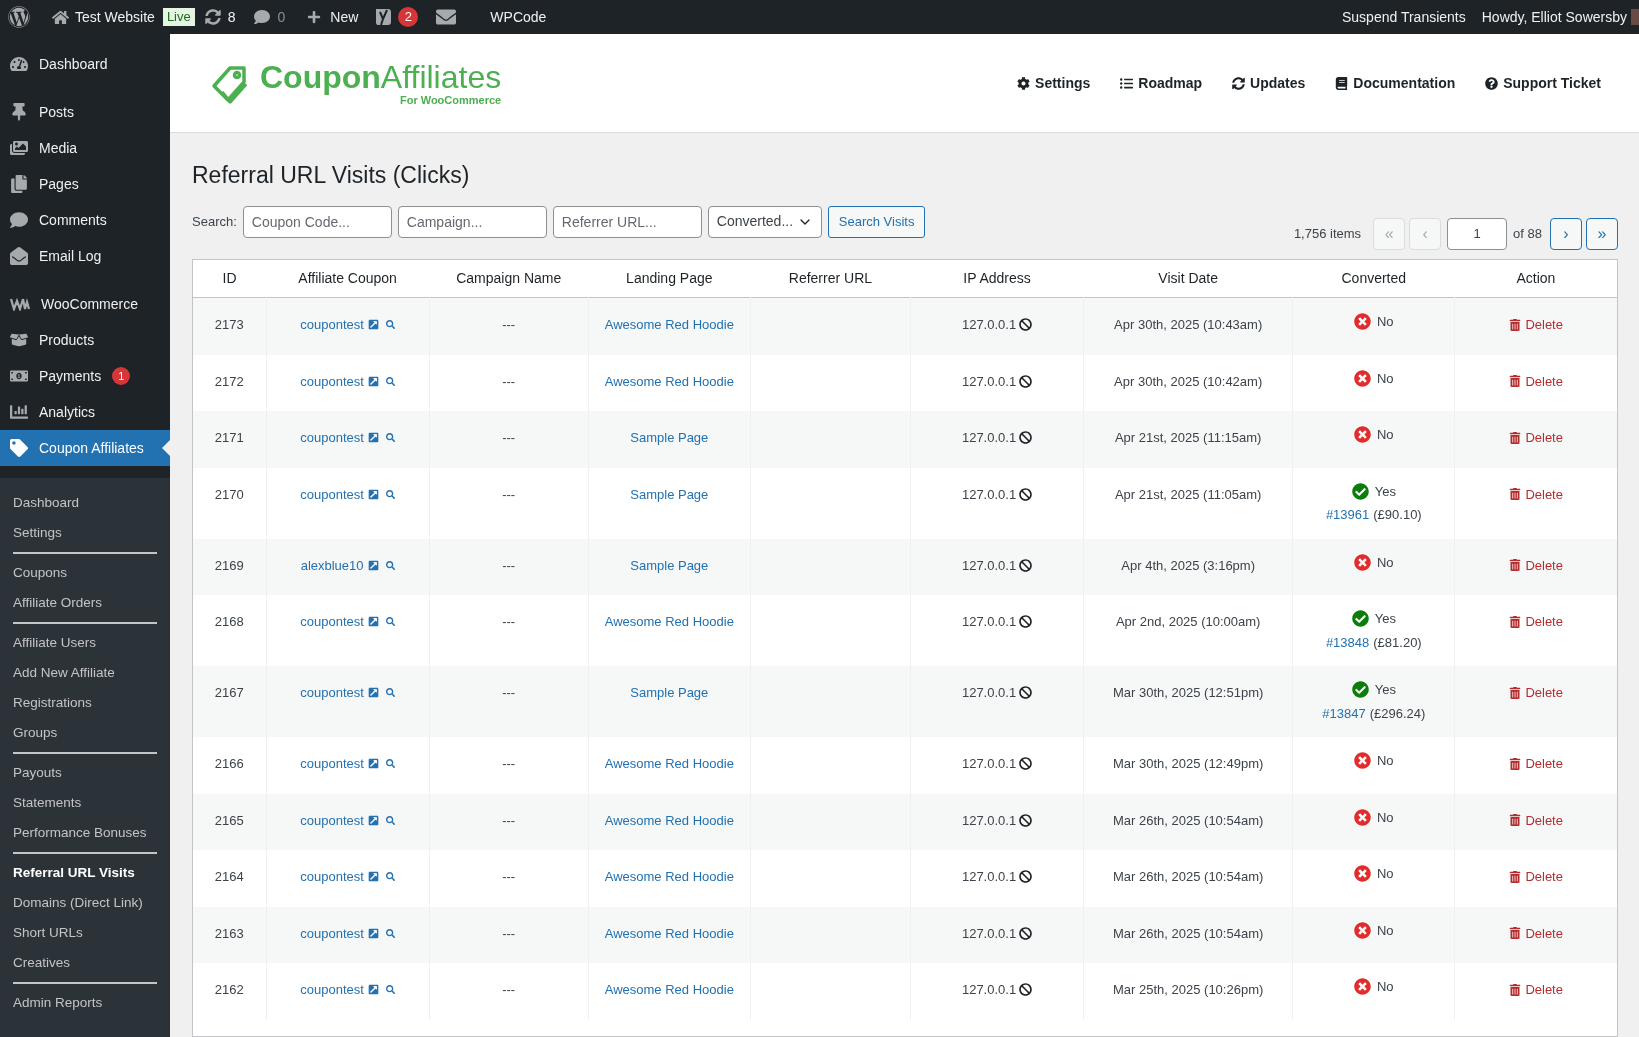 Image resolution: width=1639 pixels, height=1037 pixels. Describe the element at coordinates (261, 17) in the screenshot. I see `comments-icon` at that location.